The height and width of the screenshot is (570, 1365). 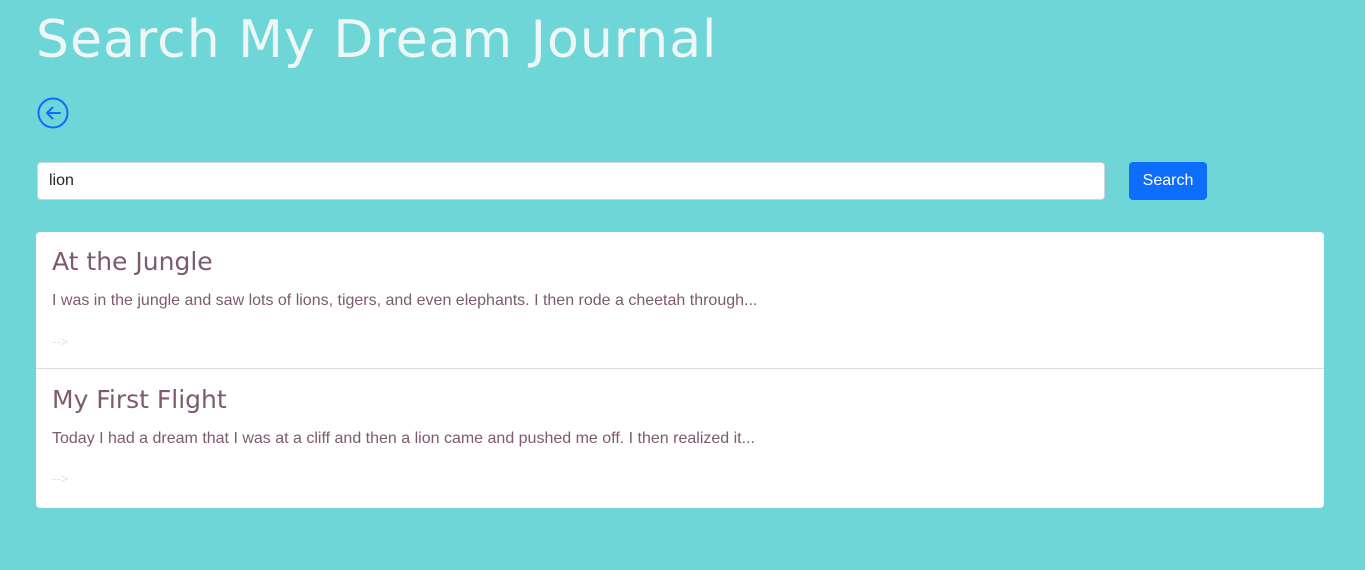 What do you see at coordinates (132, 261) in the screenshot?
I see `result-title: At the Jungle` at bounding box center [132, 261].